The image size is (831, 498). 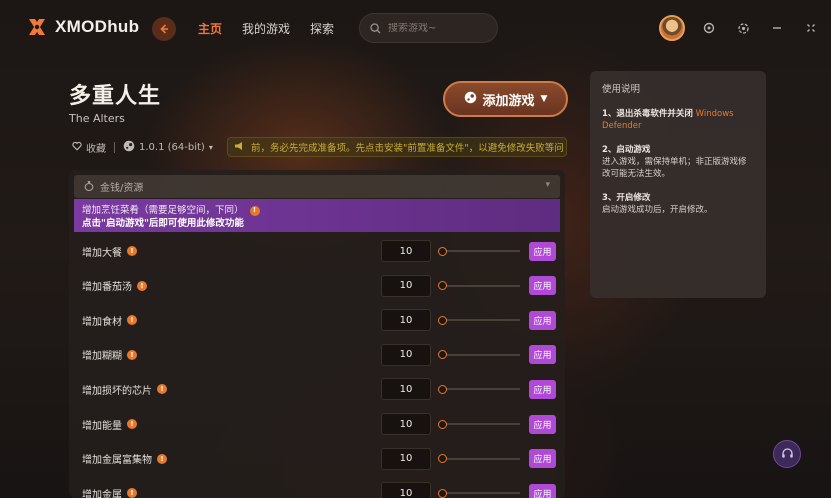 I want to click on category-header: 金钱/资源 ▾, so click(x=317, y=186).